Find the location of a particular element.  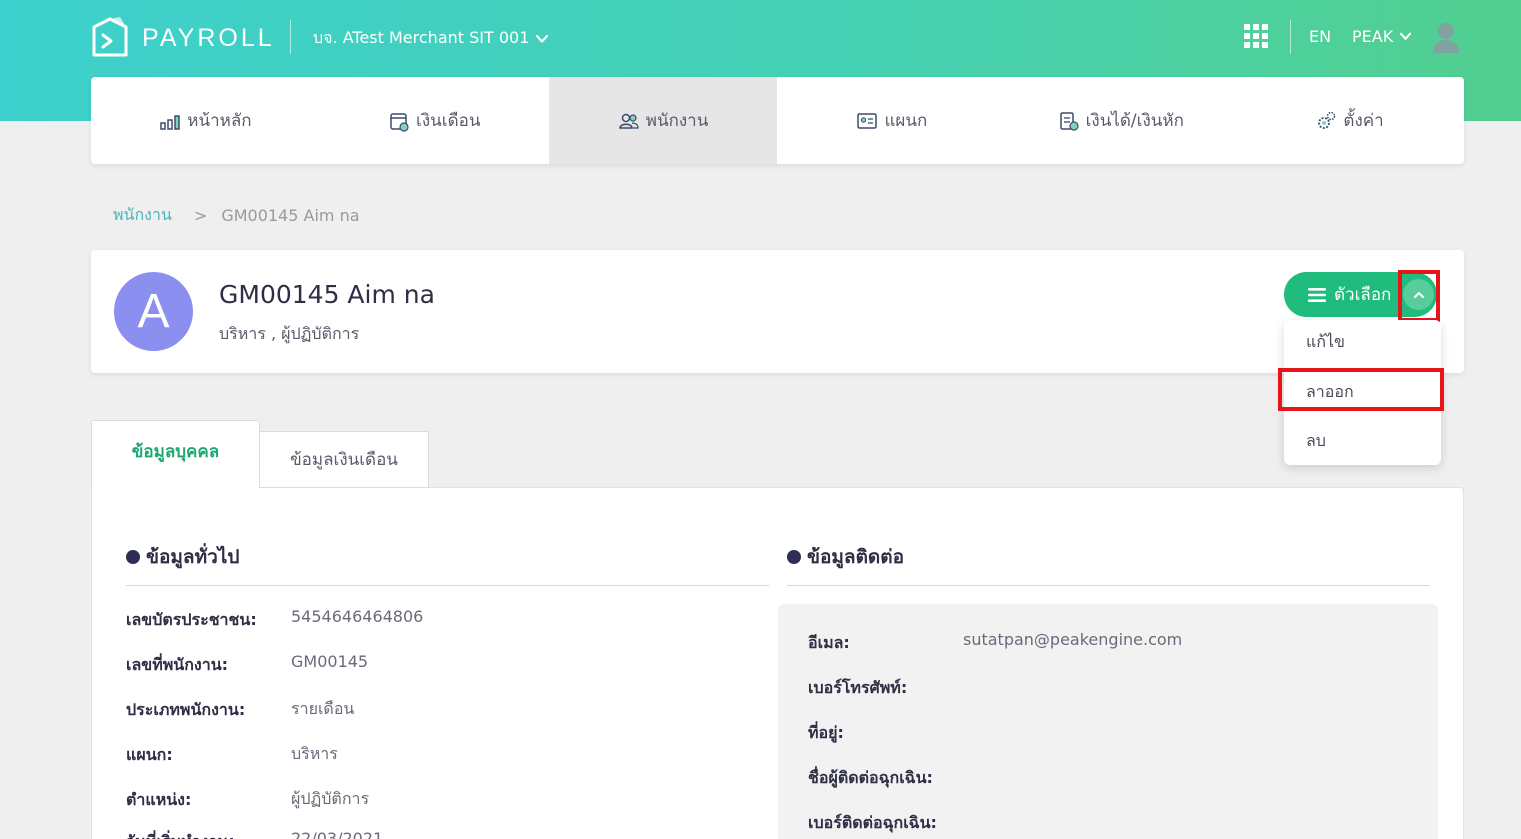

field-label-employee-no: เลขที่พนักงาน: is located at coordinates (177, 664).